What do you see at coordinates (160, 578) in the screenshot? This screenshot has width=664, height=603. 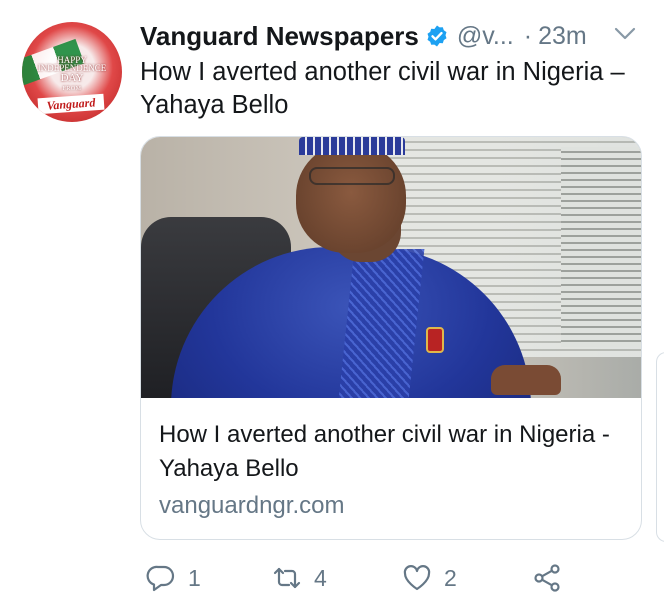 I see `reply-icon` at bounding box center [160, 578].